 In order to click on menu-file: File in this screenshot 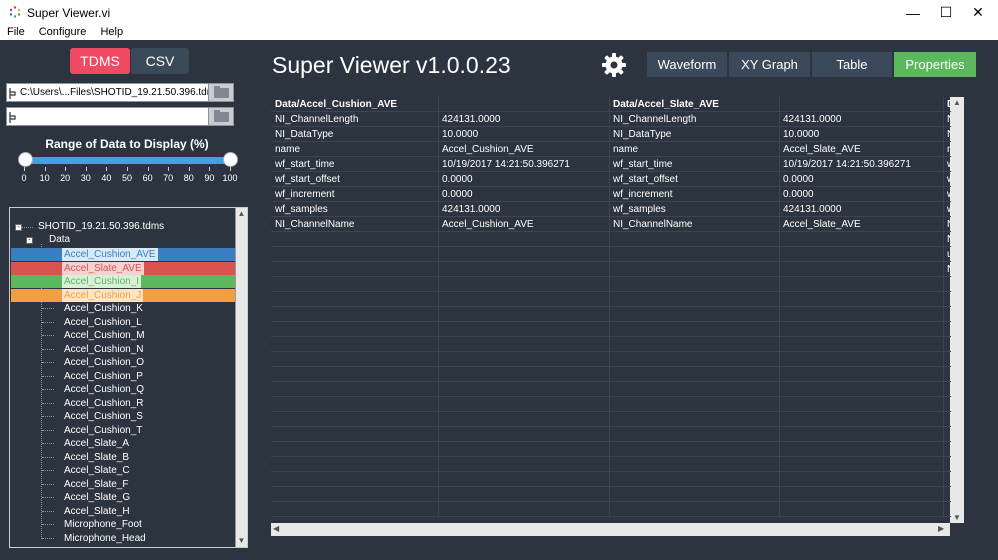, I will do `click(16, 32)`.